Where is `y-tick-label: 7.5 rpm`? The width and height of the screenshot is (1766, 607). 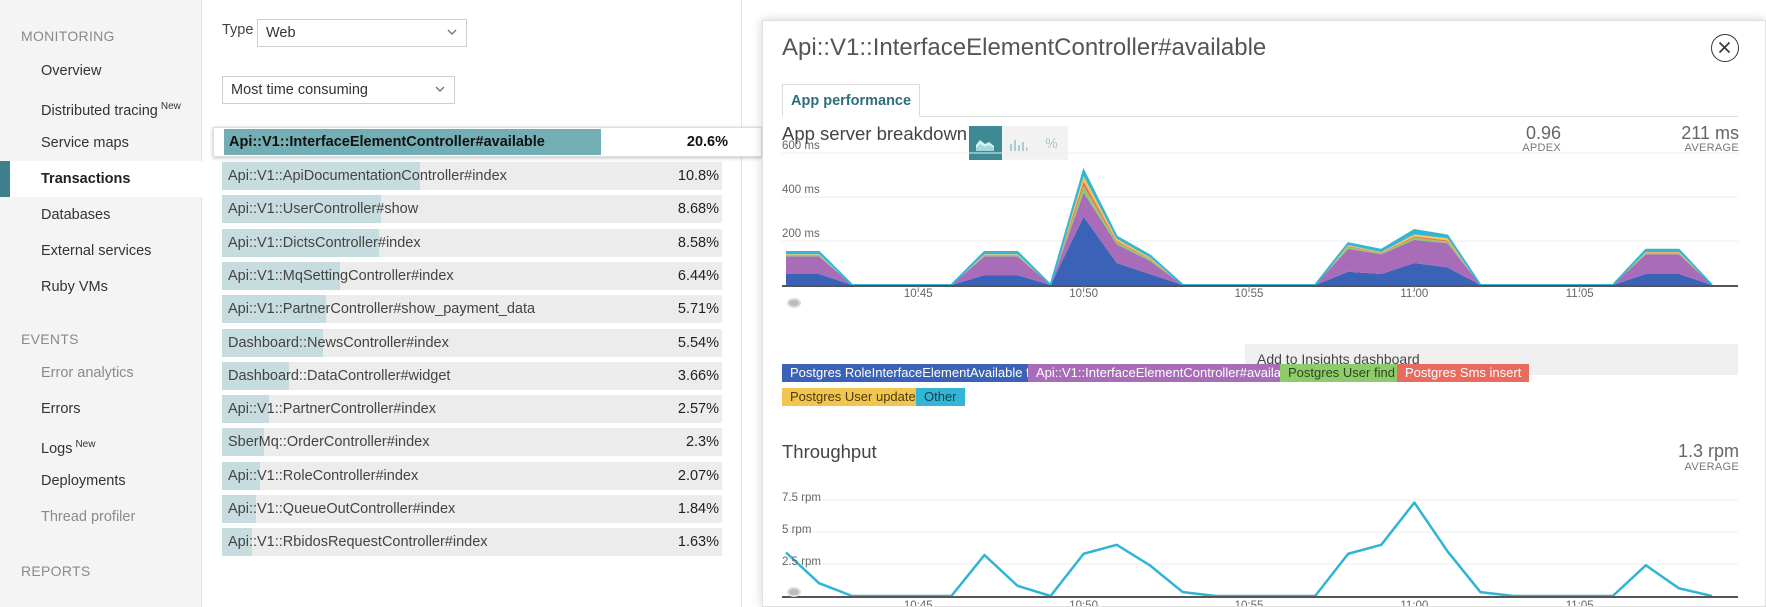
y-tick-label: 7.5 rpm is located at coordinates (801, 498).